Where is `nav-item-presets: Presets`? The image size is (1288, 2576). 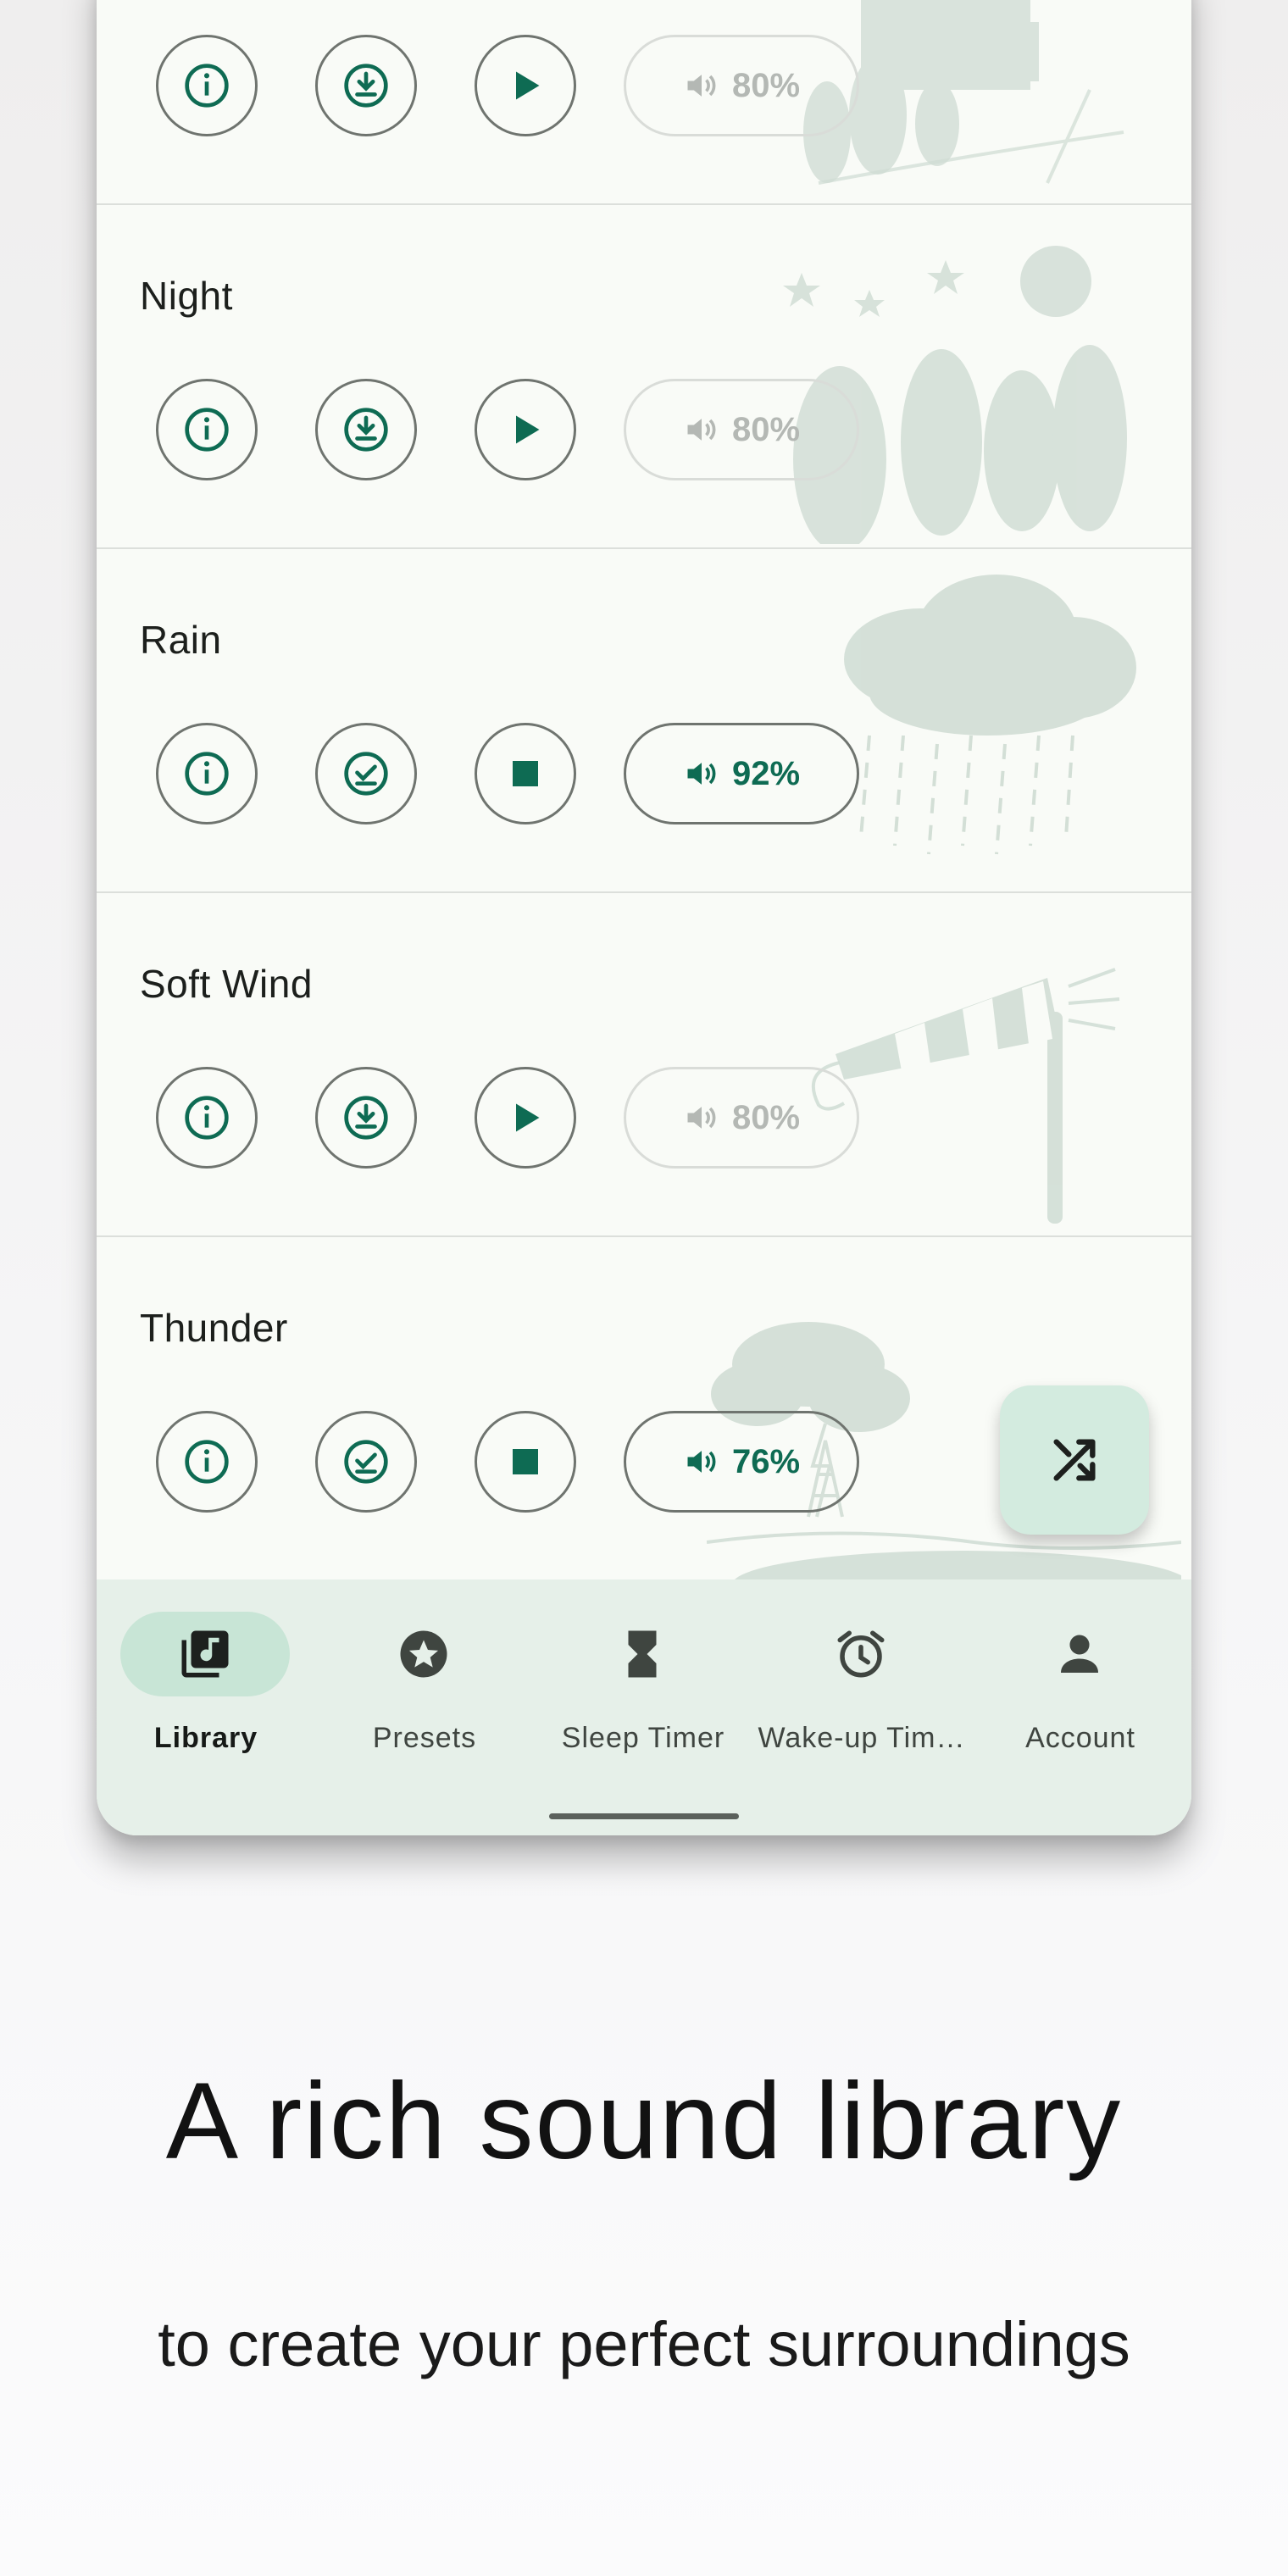 nav-item-presets: Presets is located at coordinates (424, 1681).